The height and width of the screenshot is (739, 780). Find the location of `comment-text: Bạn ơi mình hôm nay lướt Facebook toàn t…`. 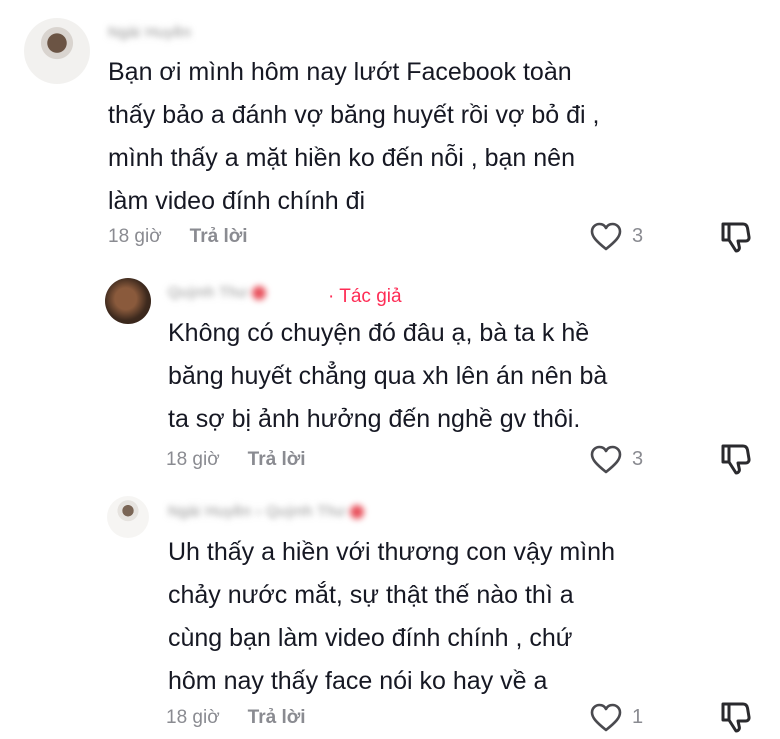

comment-text: Bạn ơi mình hôm nay lướt Facebook toàn t… is located at coordinates (353, 137).